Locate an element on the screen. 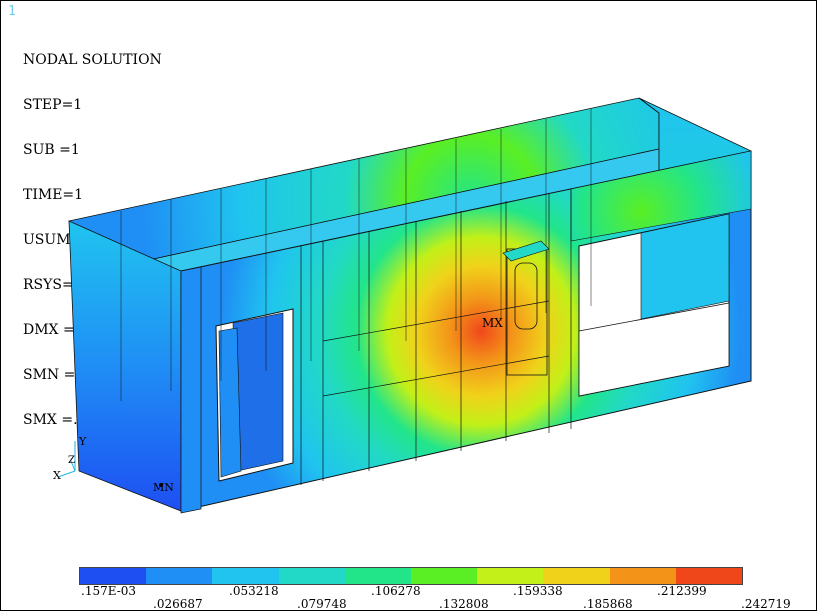 The width and height of the screenshot is (817, 611). left-door-inner is located at coordinates (230, 402).